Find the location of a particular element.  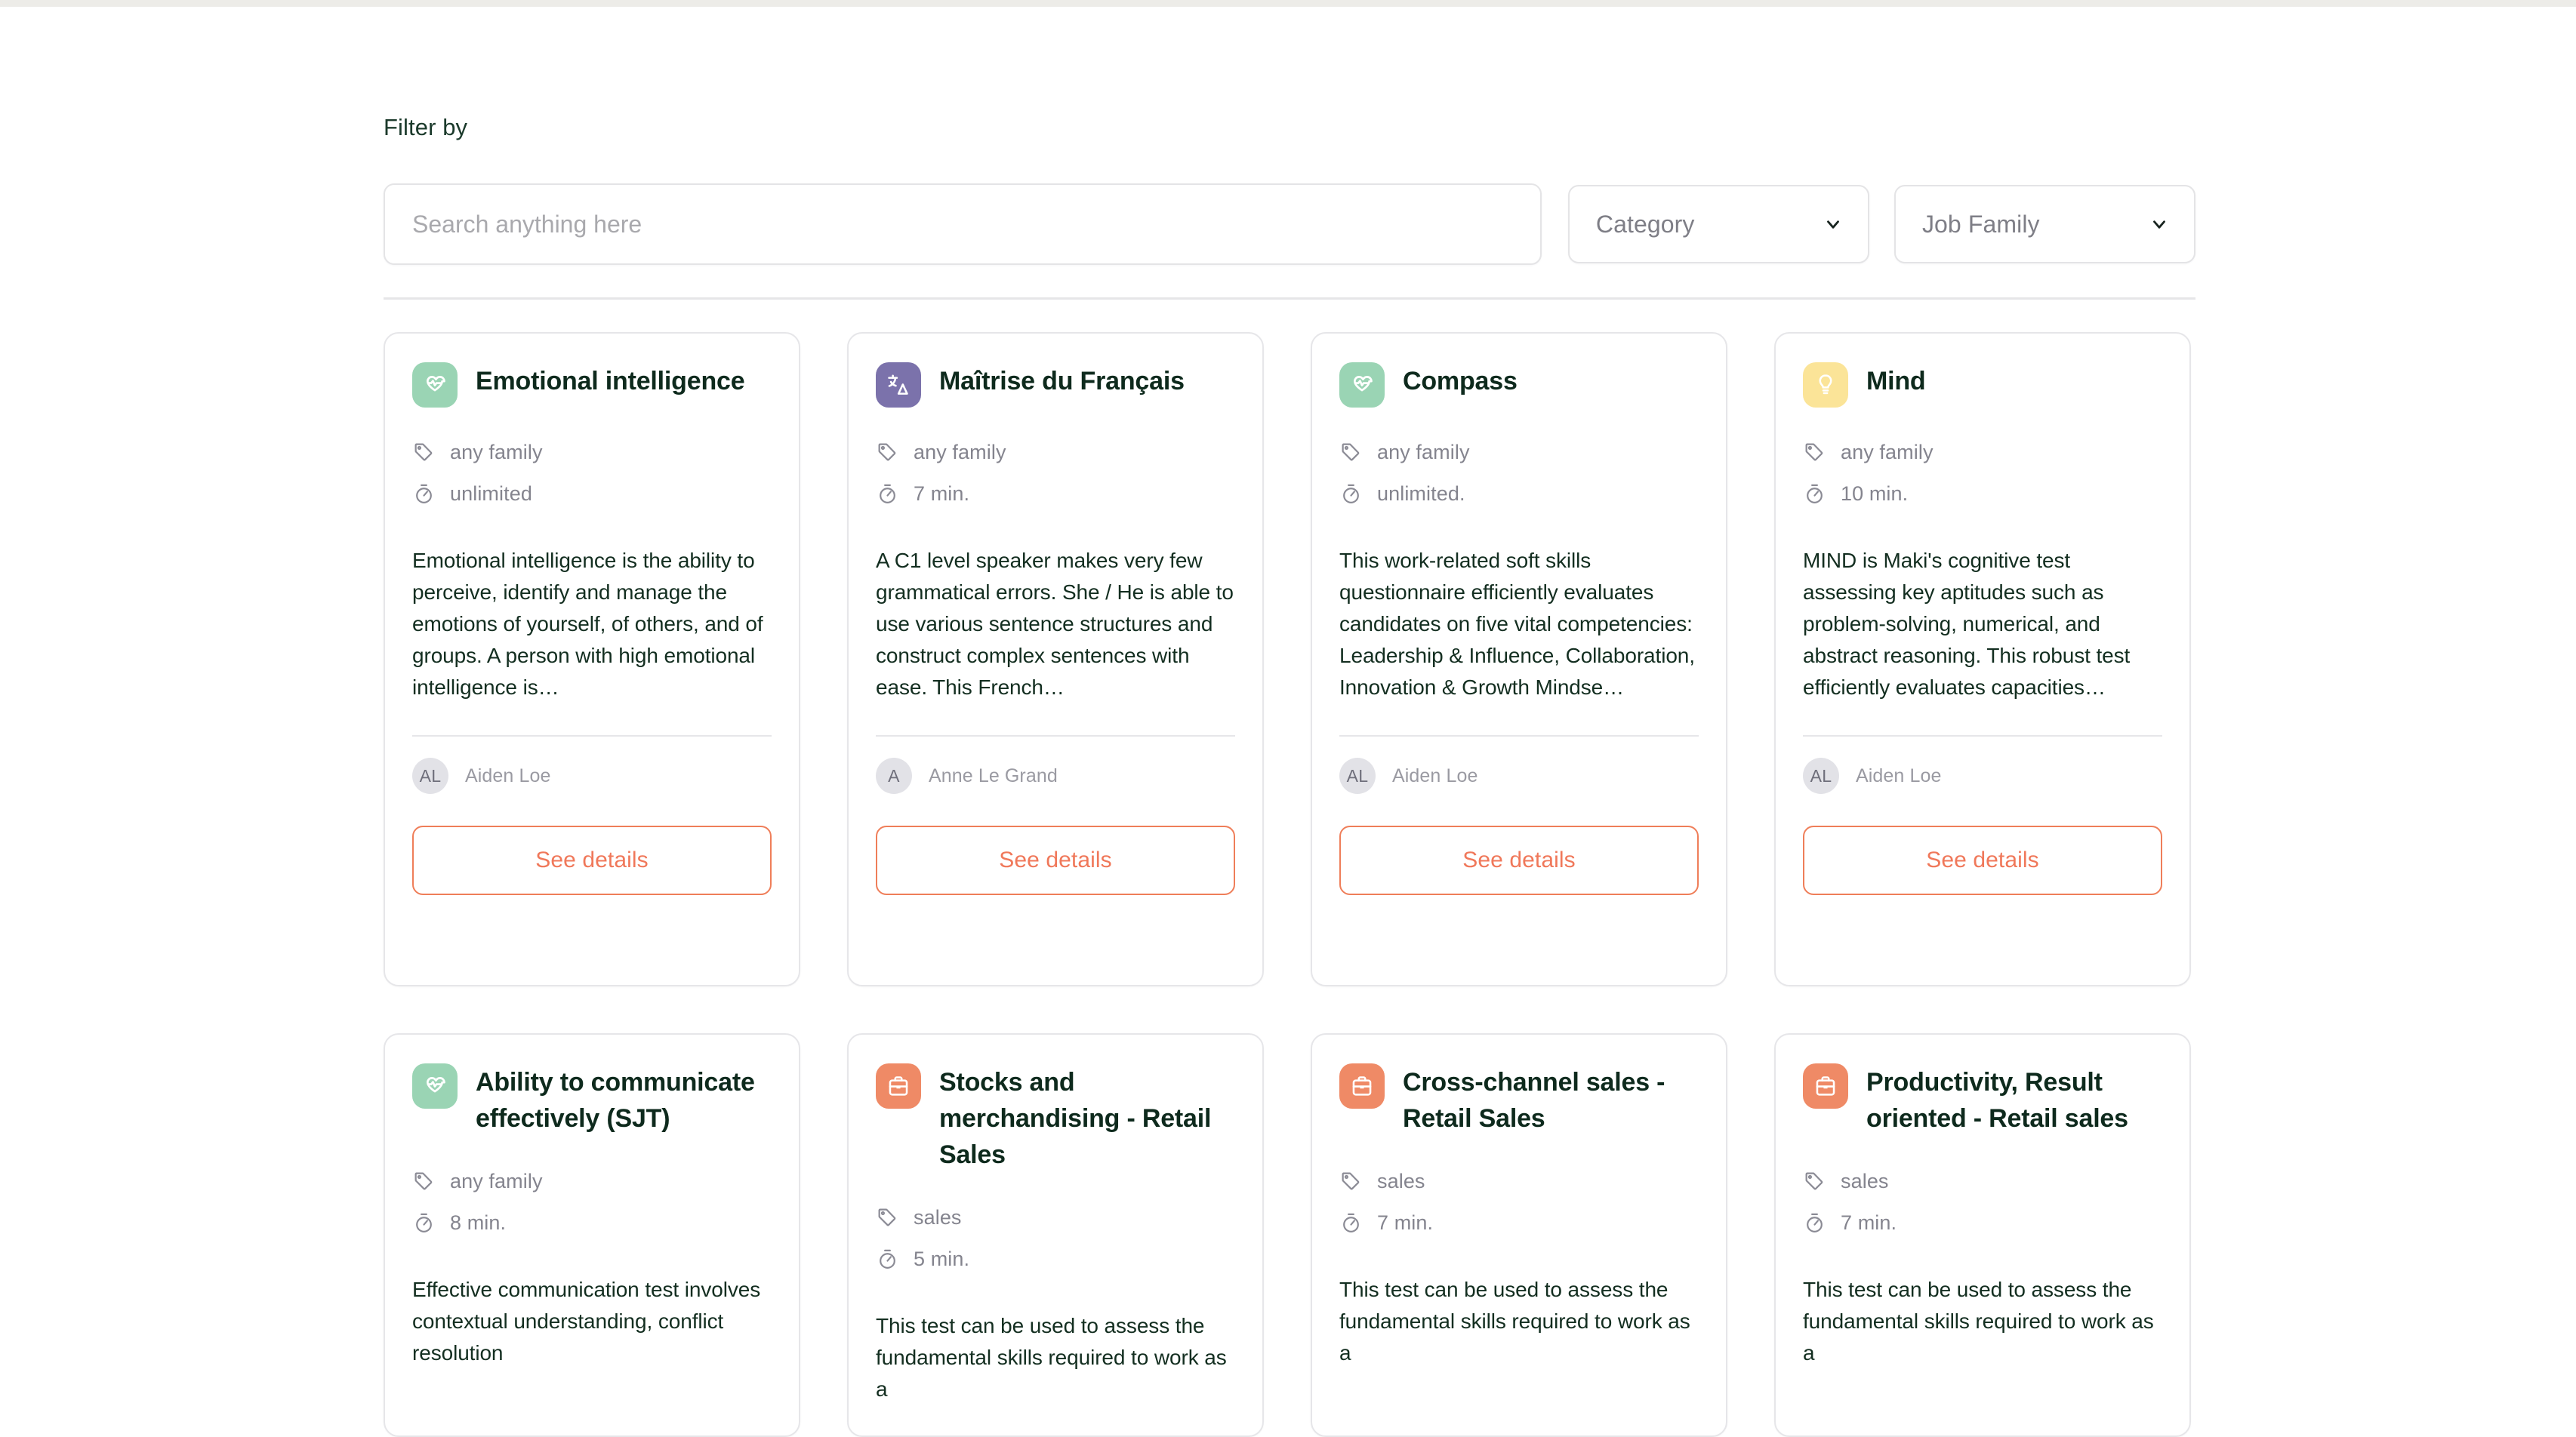

card-meta: any family 10 min. is located at coordinates (1982, 472).